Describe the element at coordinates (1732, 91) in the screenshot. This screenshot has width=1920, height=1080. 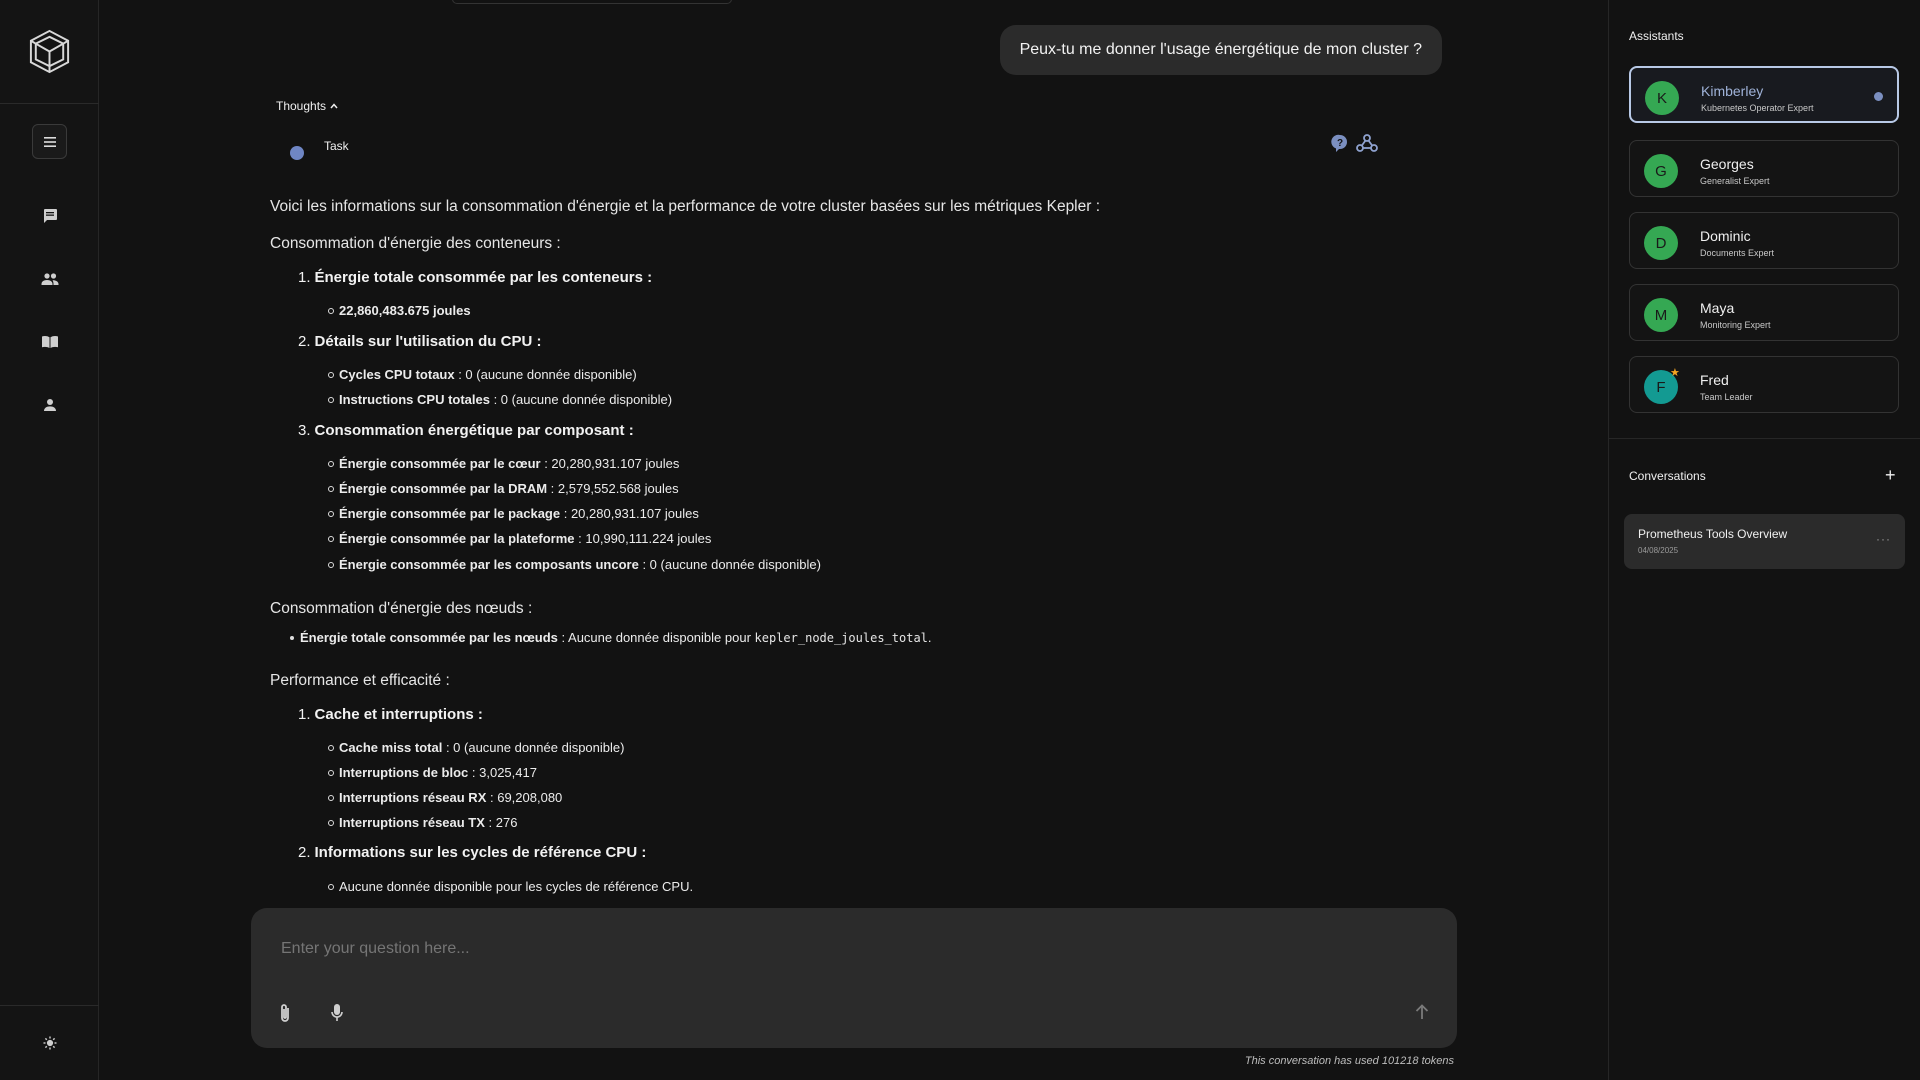
I see `assistant-name: Kimberley` at that location.